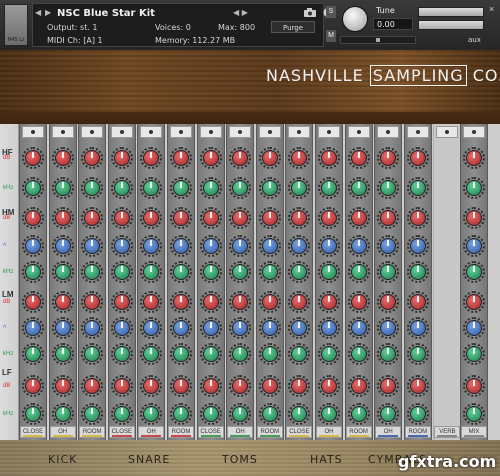 This screenshot has width=500, height=476. What do you see at coordinates (210, 432) in the screenshot?
I see `channel-label: CLOSE` at bounding box center [210, 432].